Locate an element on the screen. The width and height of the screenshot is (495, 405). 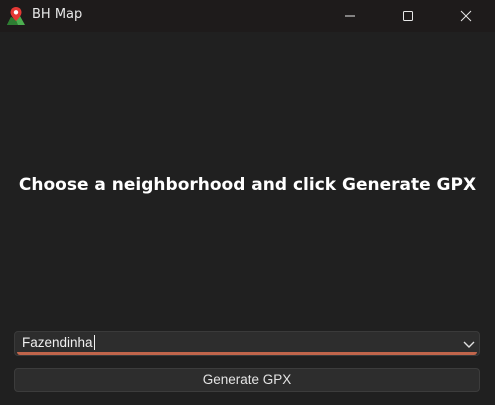
minimize-icon is located at coordinates (350, 16).